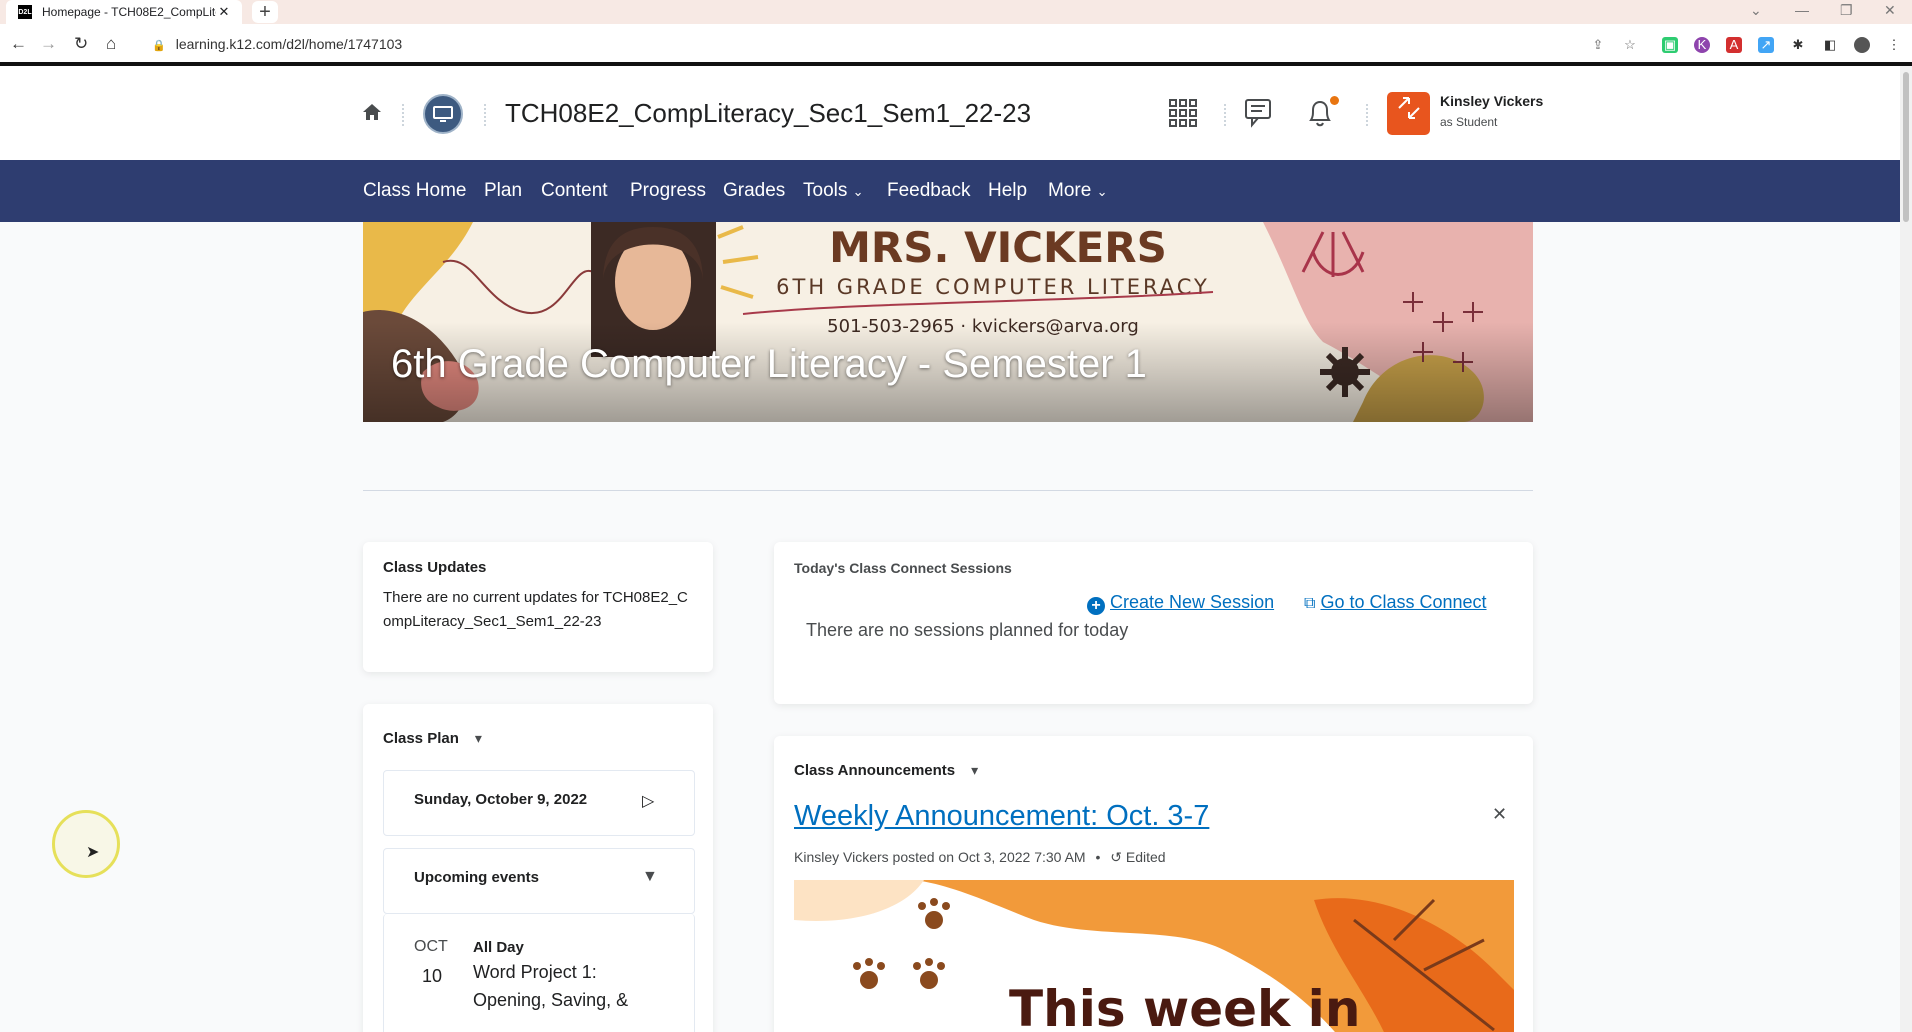 The width and height of the screenshot is (1912, 1032). What do you see at coordinates (833, 191) in the screenshot?
I see `nav-tools: Tools ⌄` at bounding box center [833, 191].